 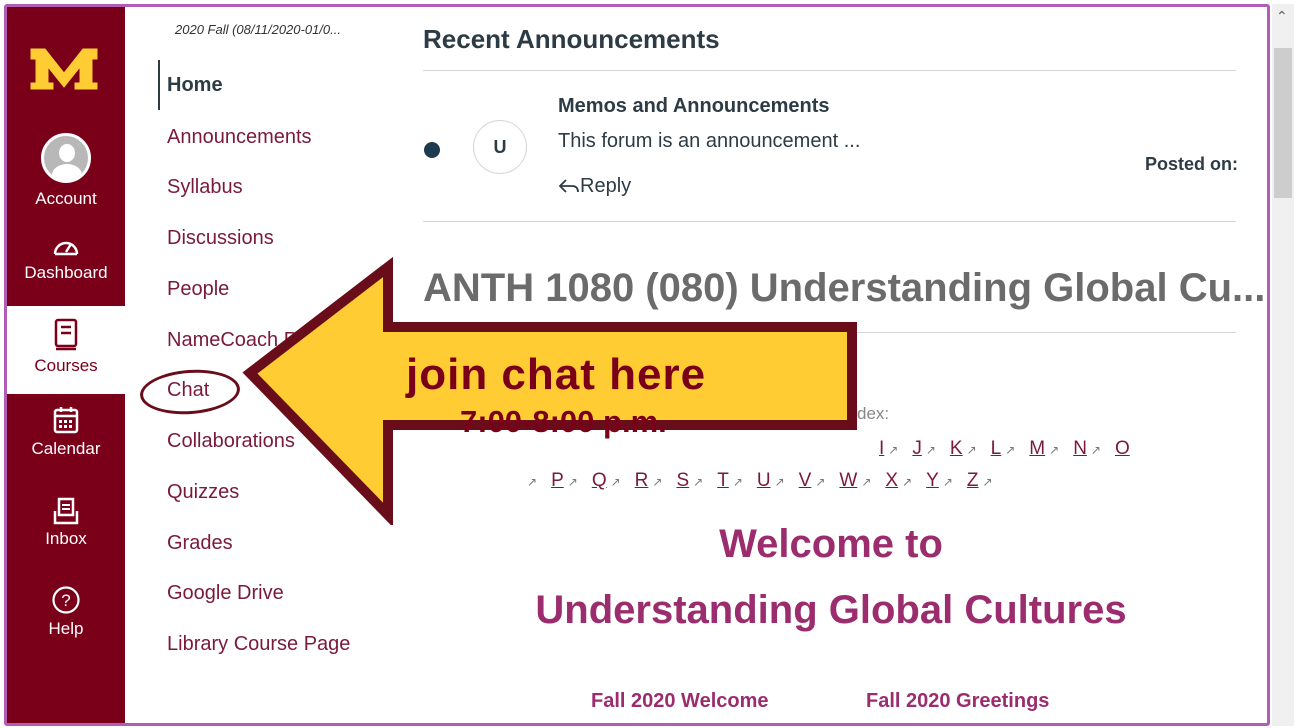 I want to click on course-nav-people: People, so click(x=198, y=289).